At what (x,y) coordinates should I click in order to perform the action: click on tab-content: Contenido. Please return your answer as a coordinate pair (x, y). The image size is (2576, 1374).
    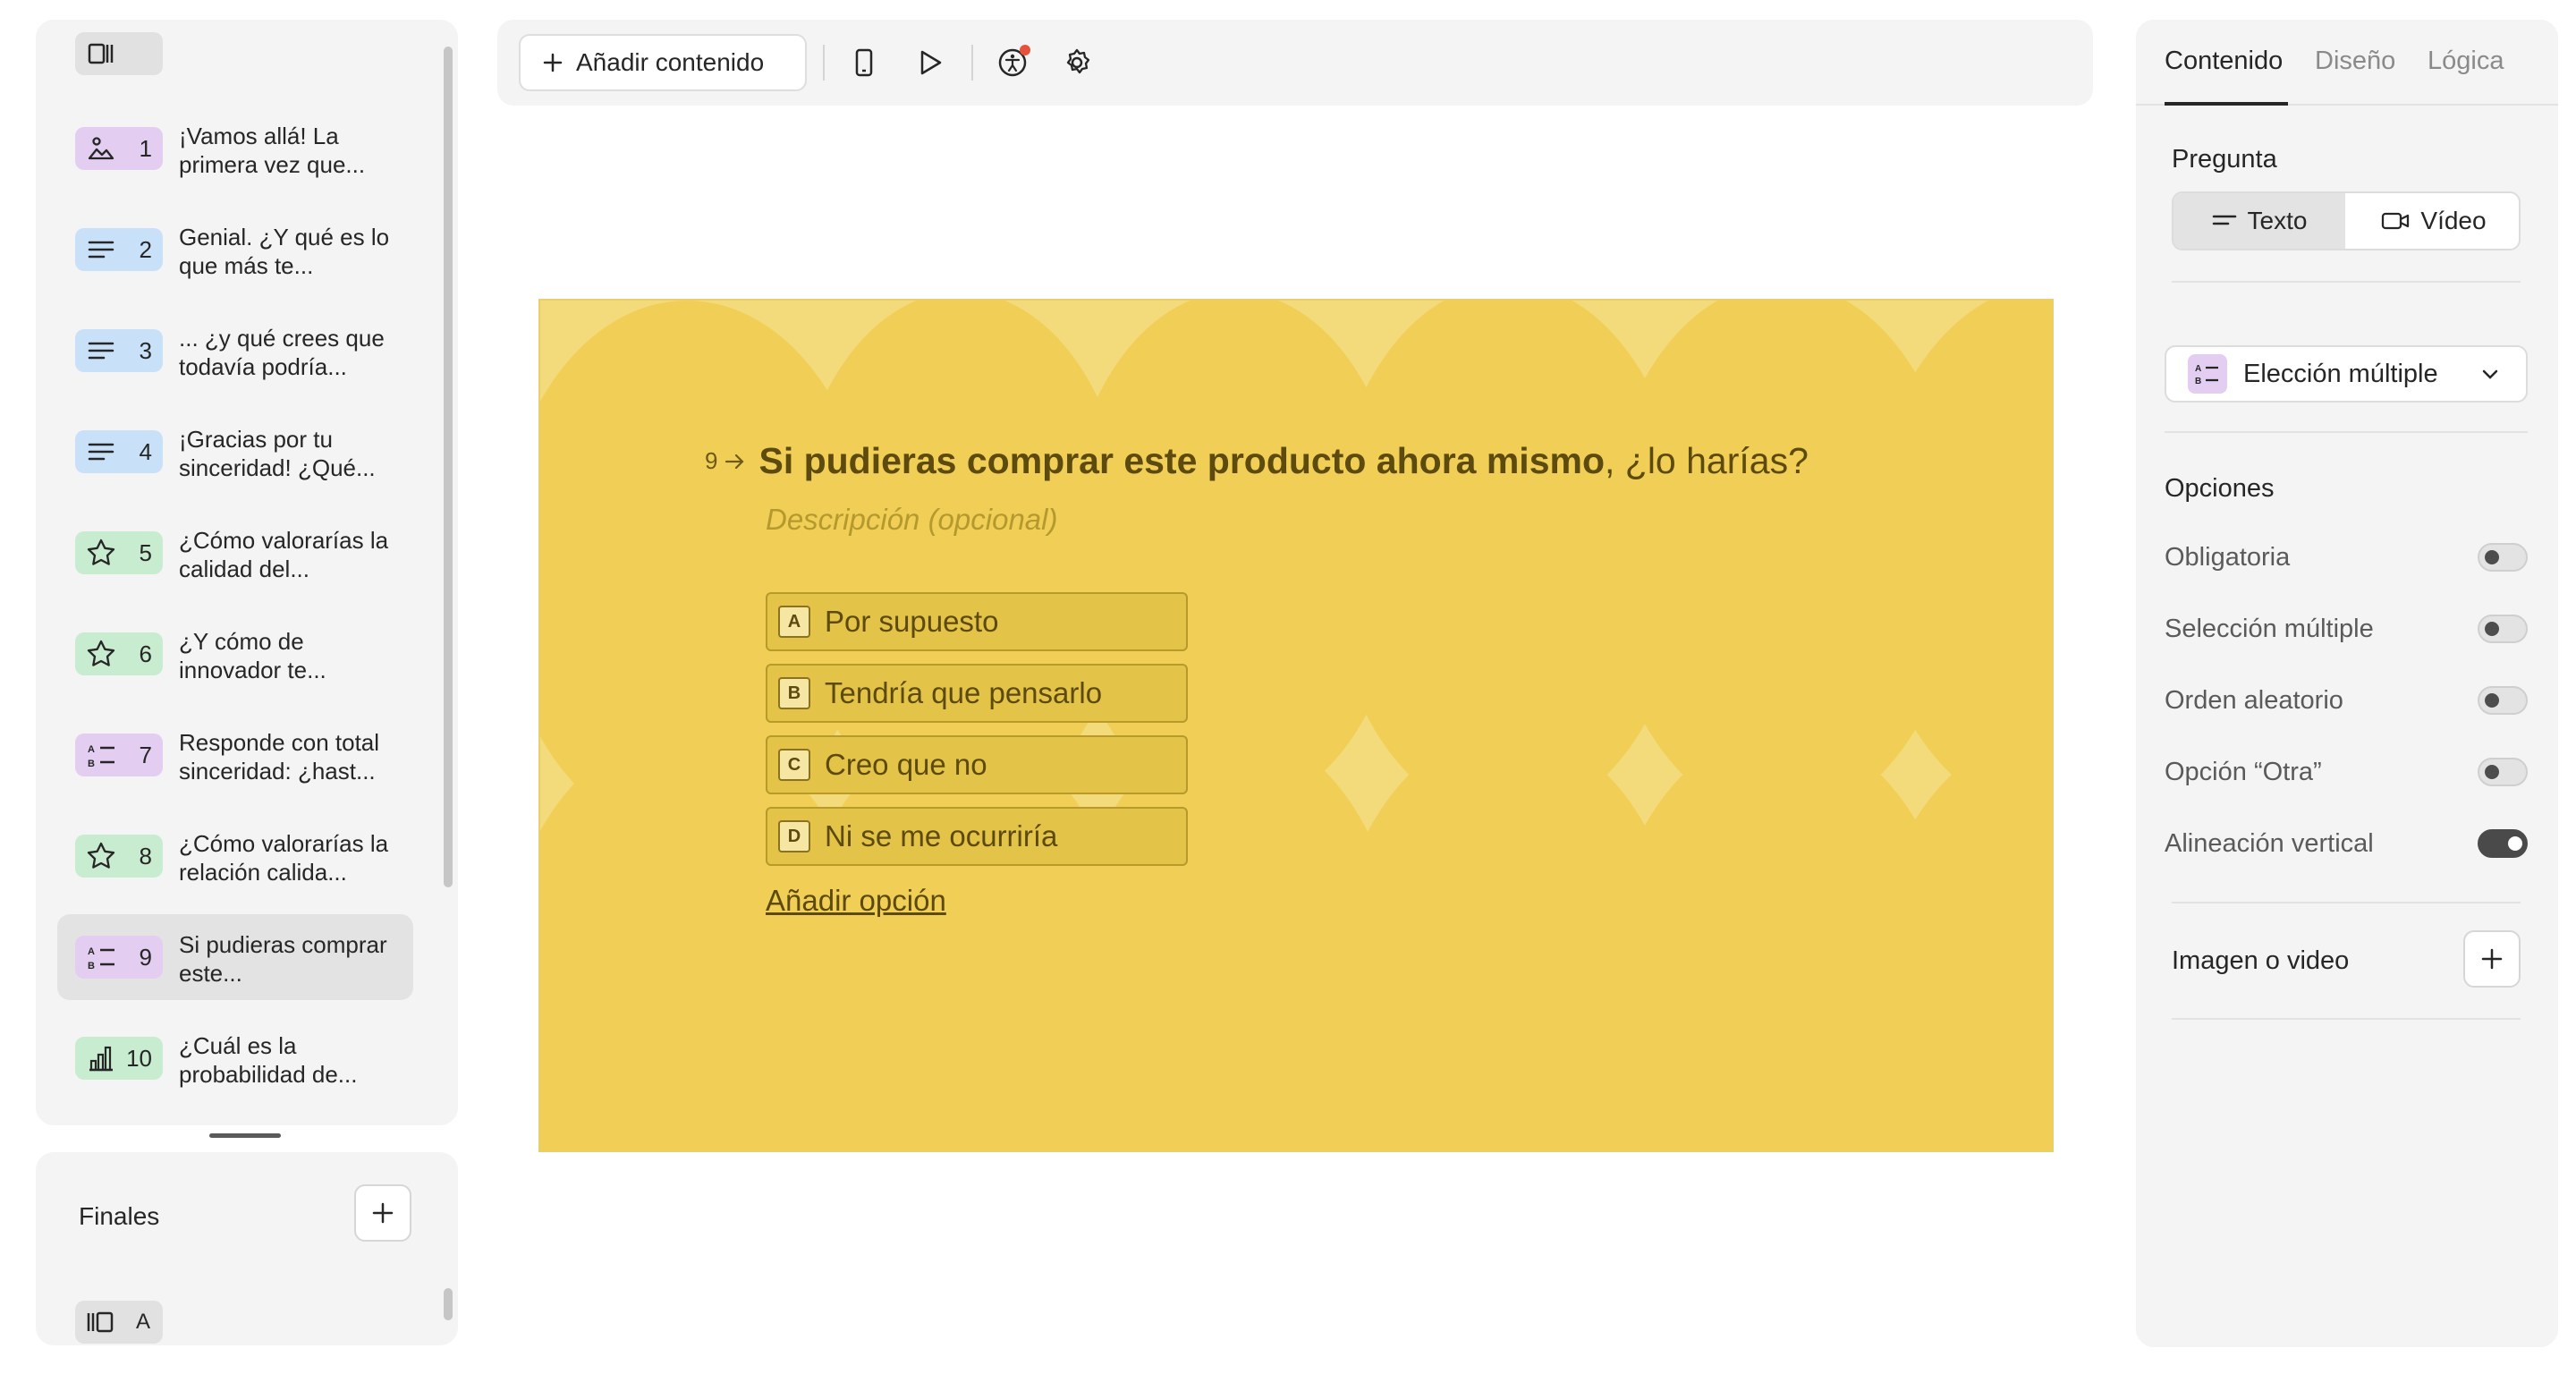
    Looking at the image, I should click on (2224, 61).